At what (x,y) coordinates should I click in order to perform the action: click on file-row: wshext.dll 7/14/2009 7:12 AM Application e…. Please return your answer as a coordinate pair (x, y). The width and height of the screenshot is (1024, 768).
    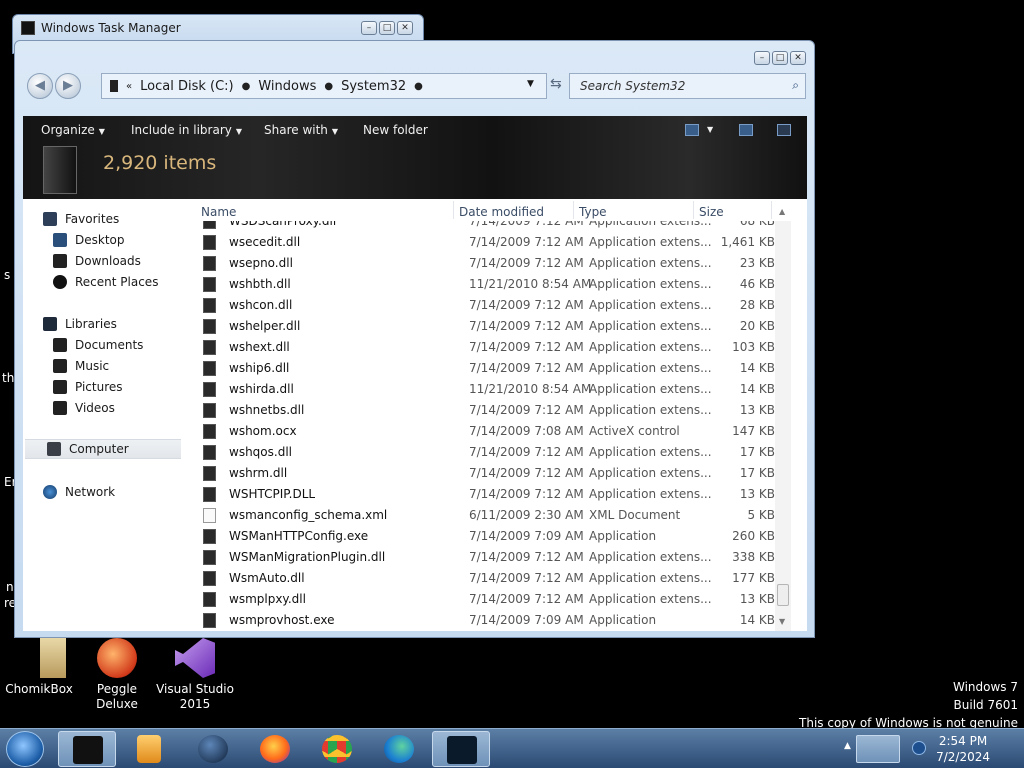
    Looking at the image, I should click on (495, 347).